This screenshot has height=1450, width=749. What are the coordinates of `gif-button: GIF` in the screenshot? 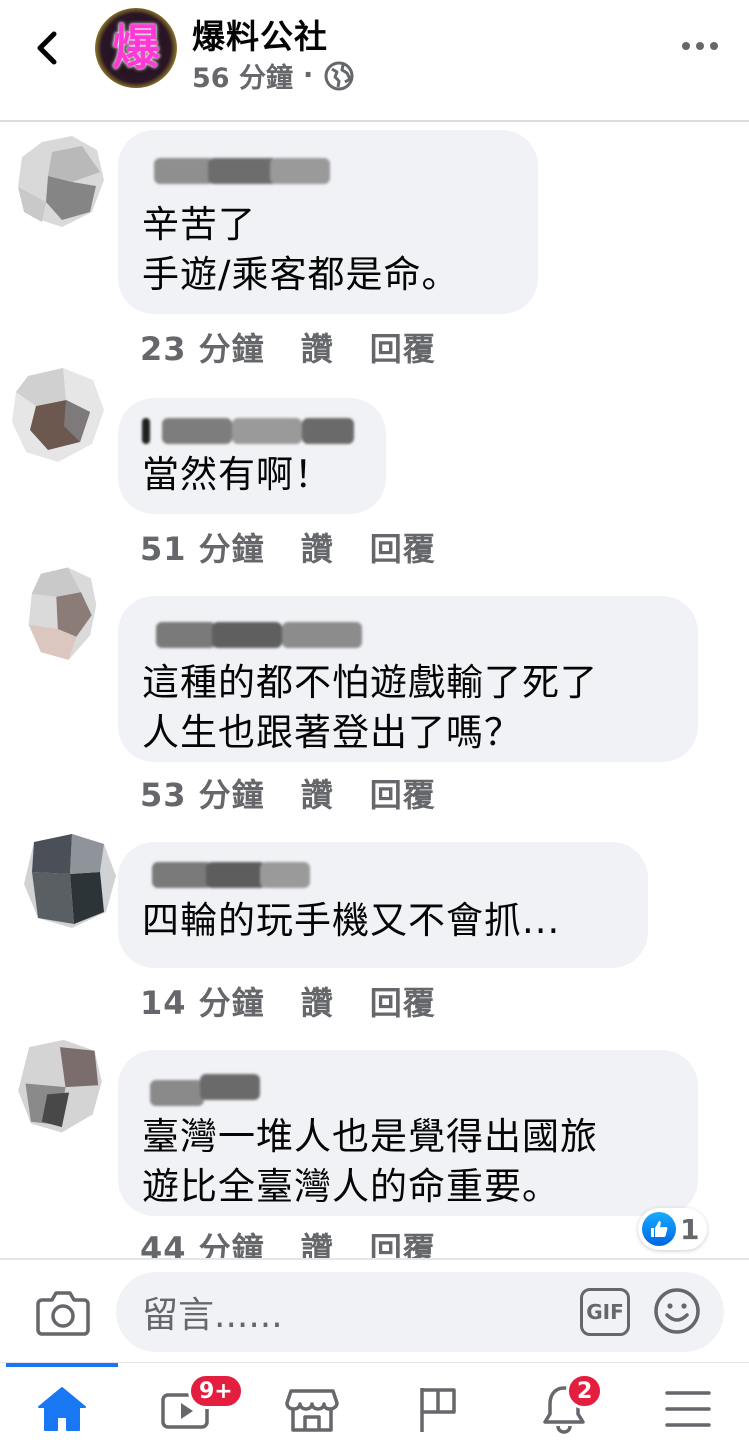 It's located at (605, 1312).